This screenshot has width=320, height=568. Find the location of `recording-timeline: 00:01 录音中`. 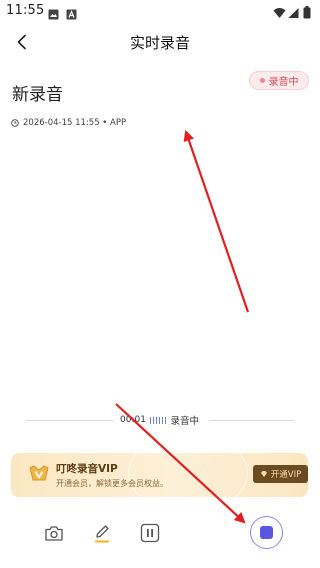

recording-timeline: 00:01 录音中 is located at coordinates (160, 420).